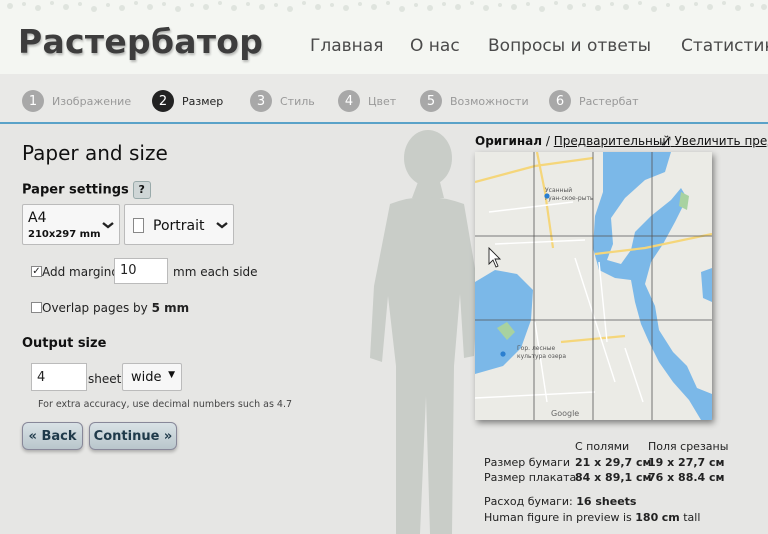 This screenshot has width=768, height=534. What do you see at coordinates (215, 272) in the screenshot?
I see `margin-suffix: mm each side` at bounding box center [215, 272].